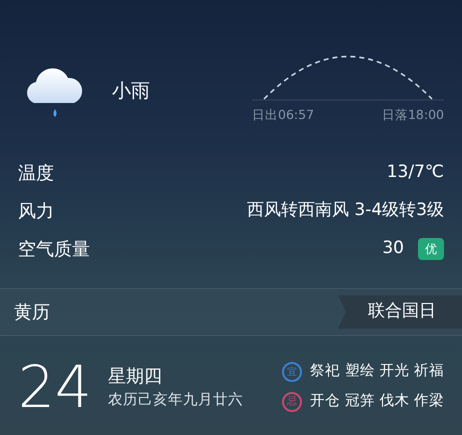 This screenshot has width=462, height=435. I want to click on detail-label: 空气质量, so click(54, 250).